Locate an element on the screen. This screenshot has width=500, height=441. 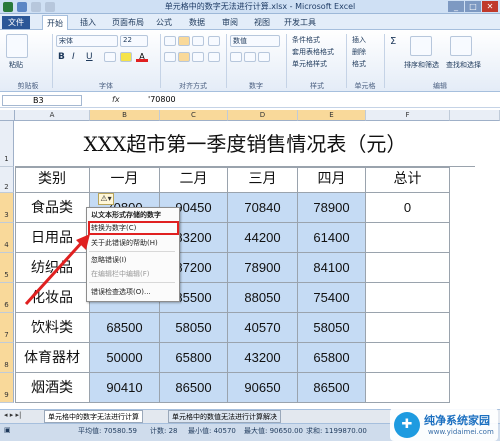
header-cell-jan: 一月 is located at coordinates (125, 180).